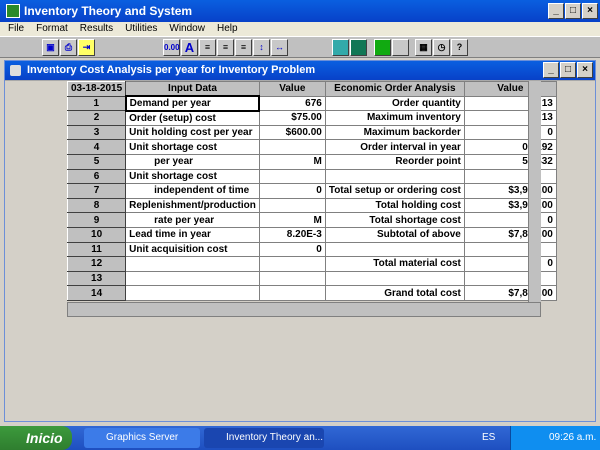  What do you see at coordinates (459, 47) in the screenshot?
I see `help-icon: ?` at bounding box center [459, 47].